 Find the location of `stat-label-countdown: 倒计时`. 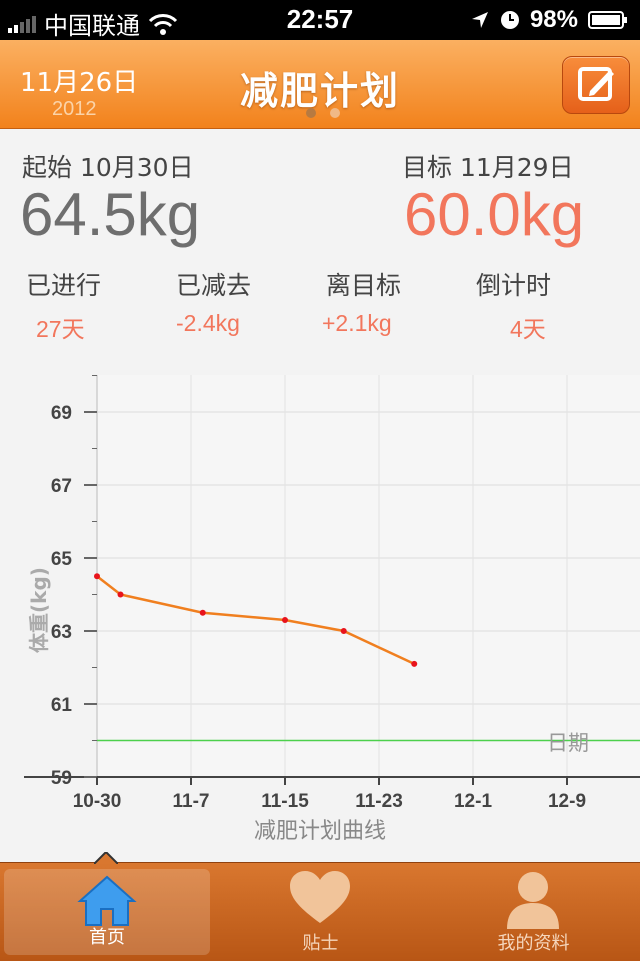

stat-label-countdown: 倒计时 is located at coordinates (514, 285).